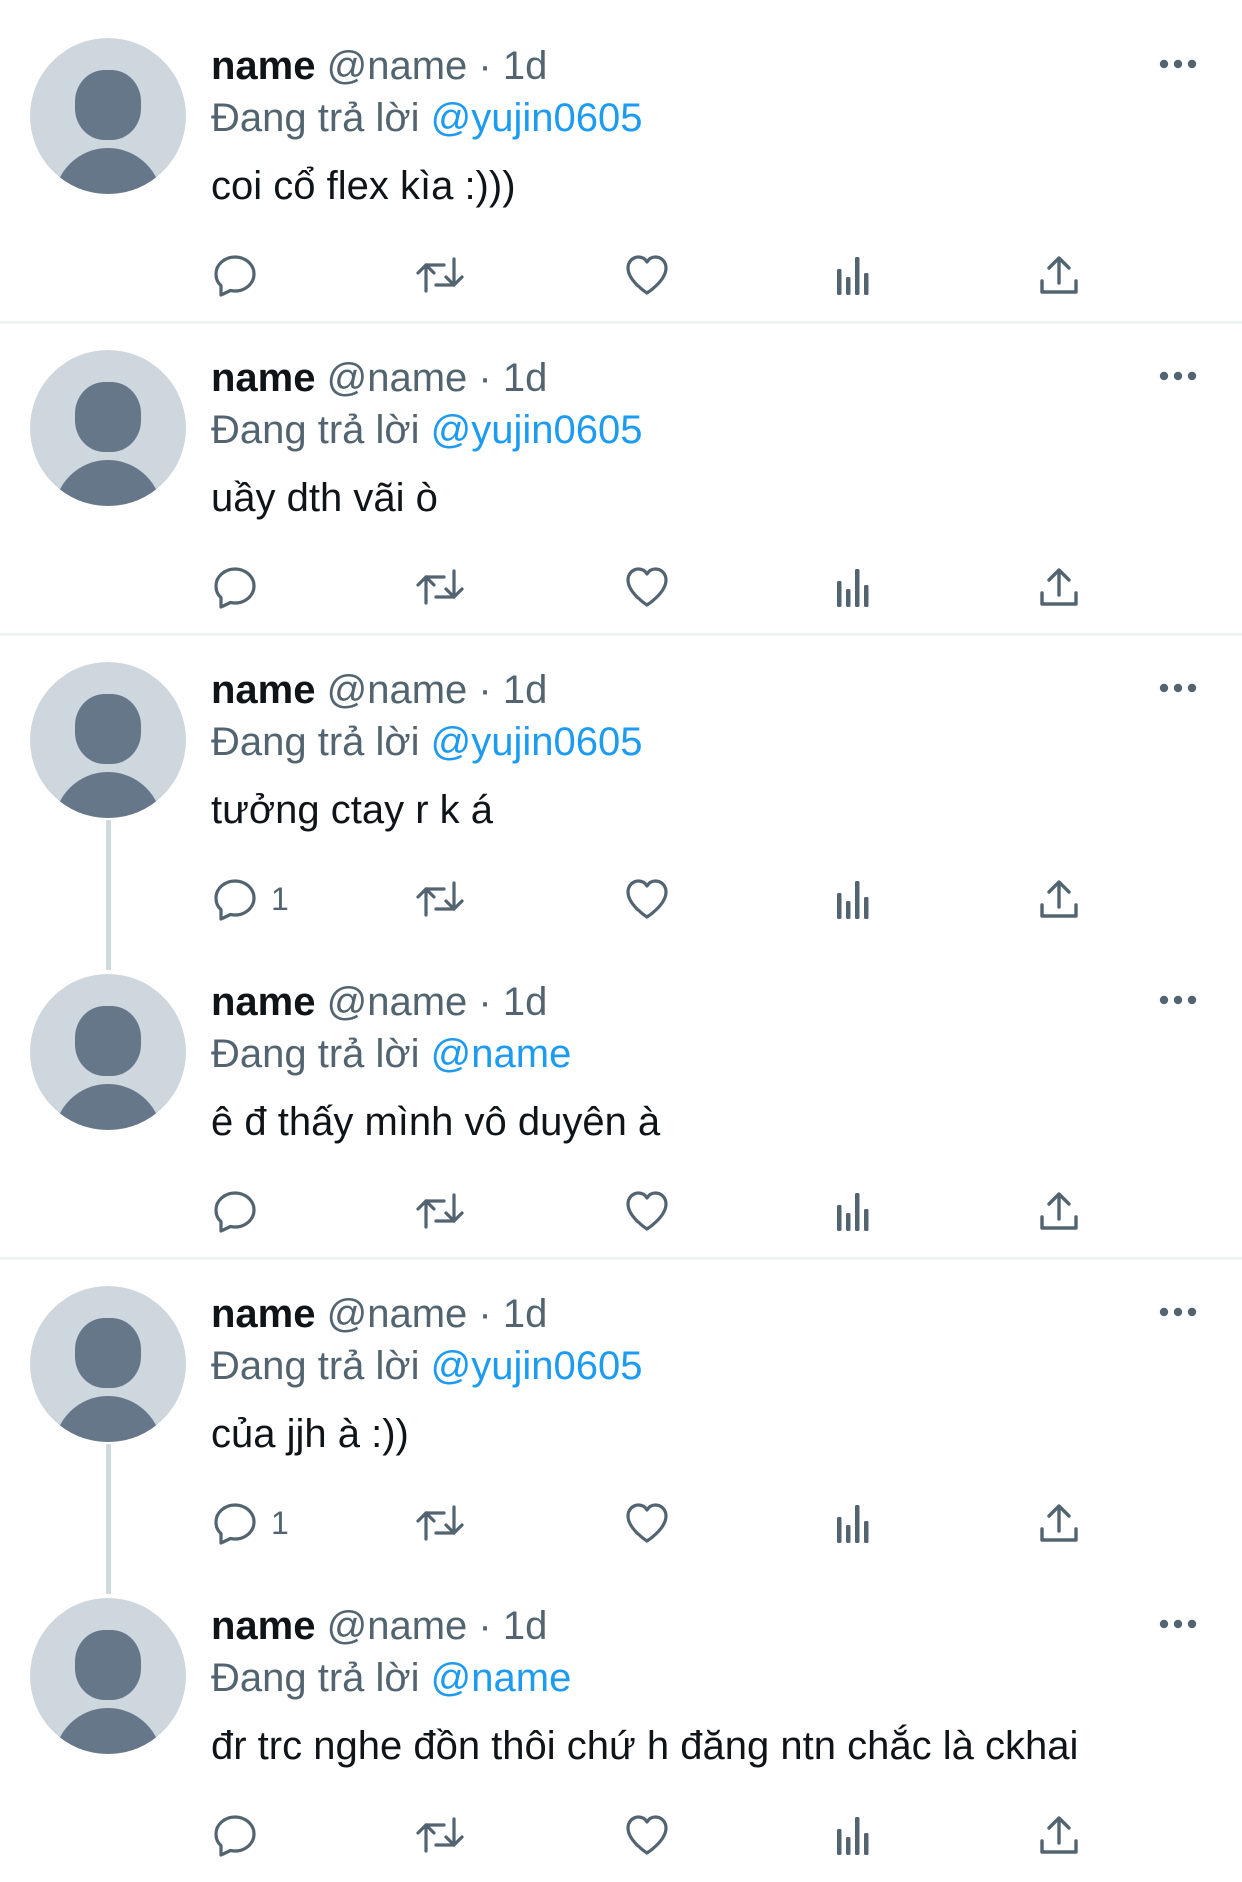 The height and width of the screenshot is (1882, 1242). I want to click on tweet-text: tưởng ctay r k á, so click(352, 810).